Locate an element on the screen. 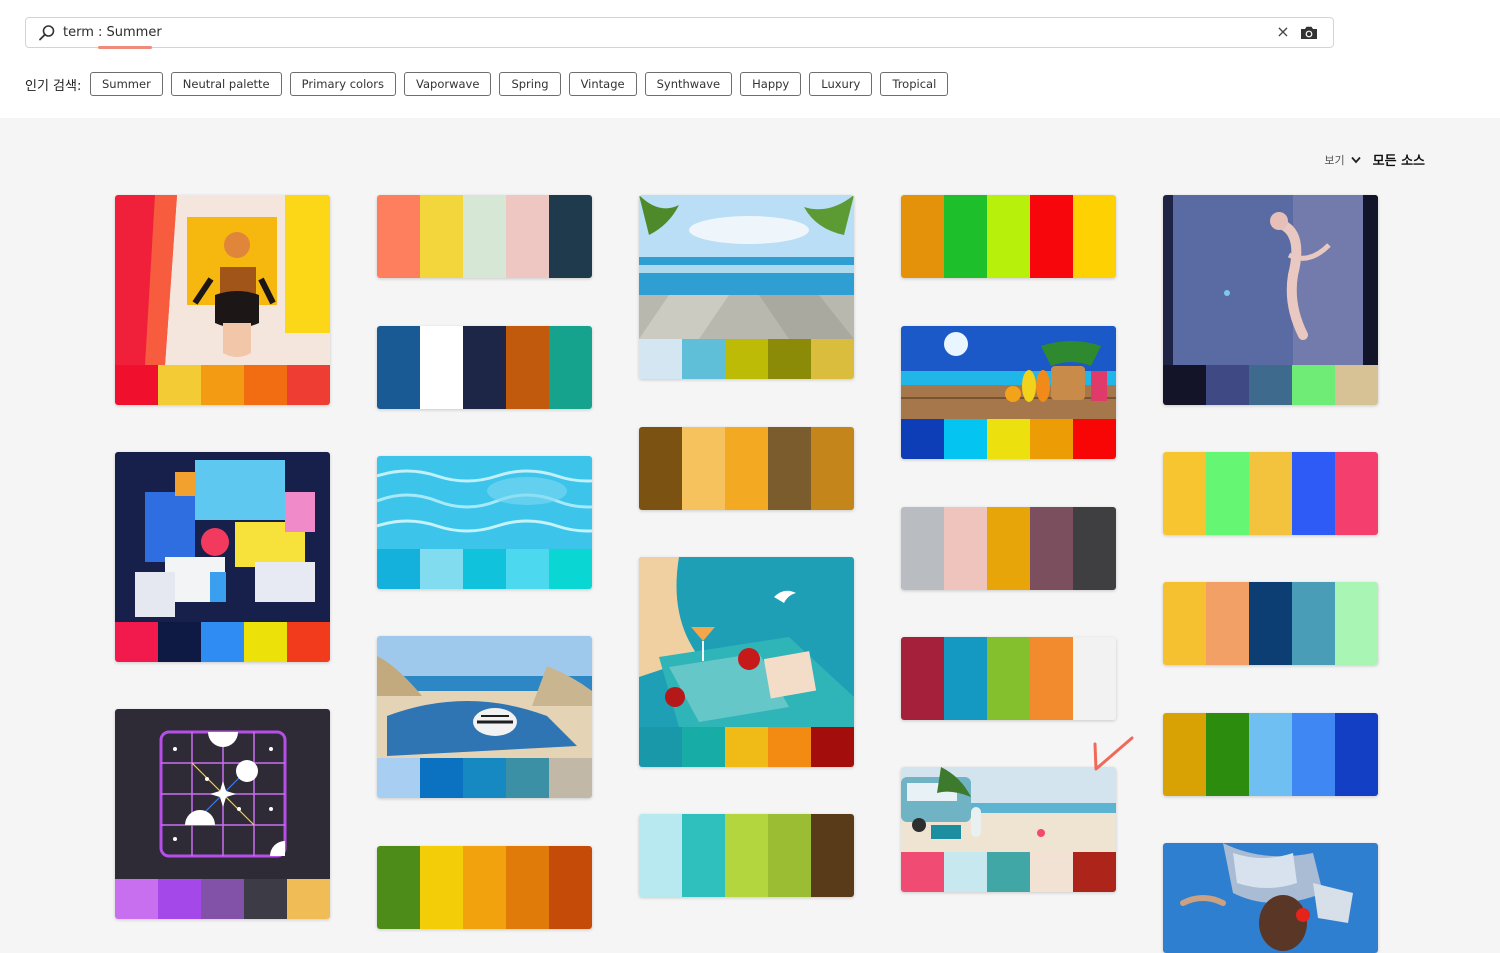 Image resolution: width=1500 pixels, height=953 pixels. theme-card-palette-muted is located at coordinates (1008, 548).